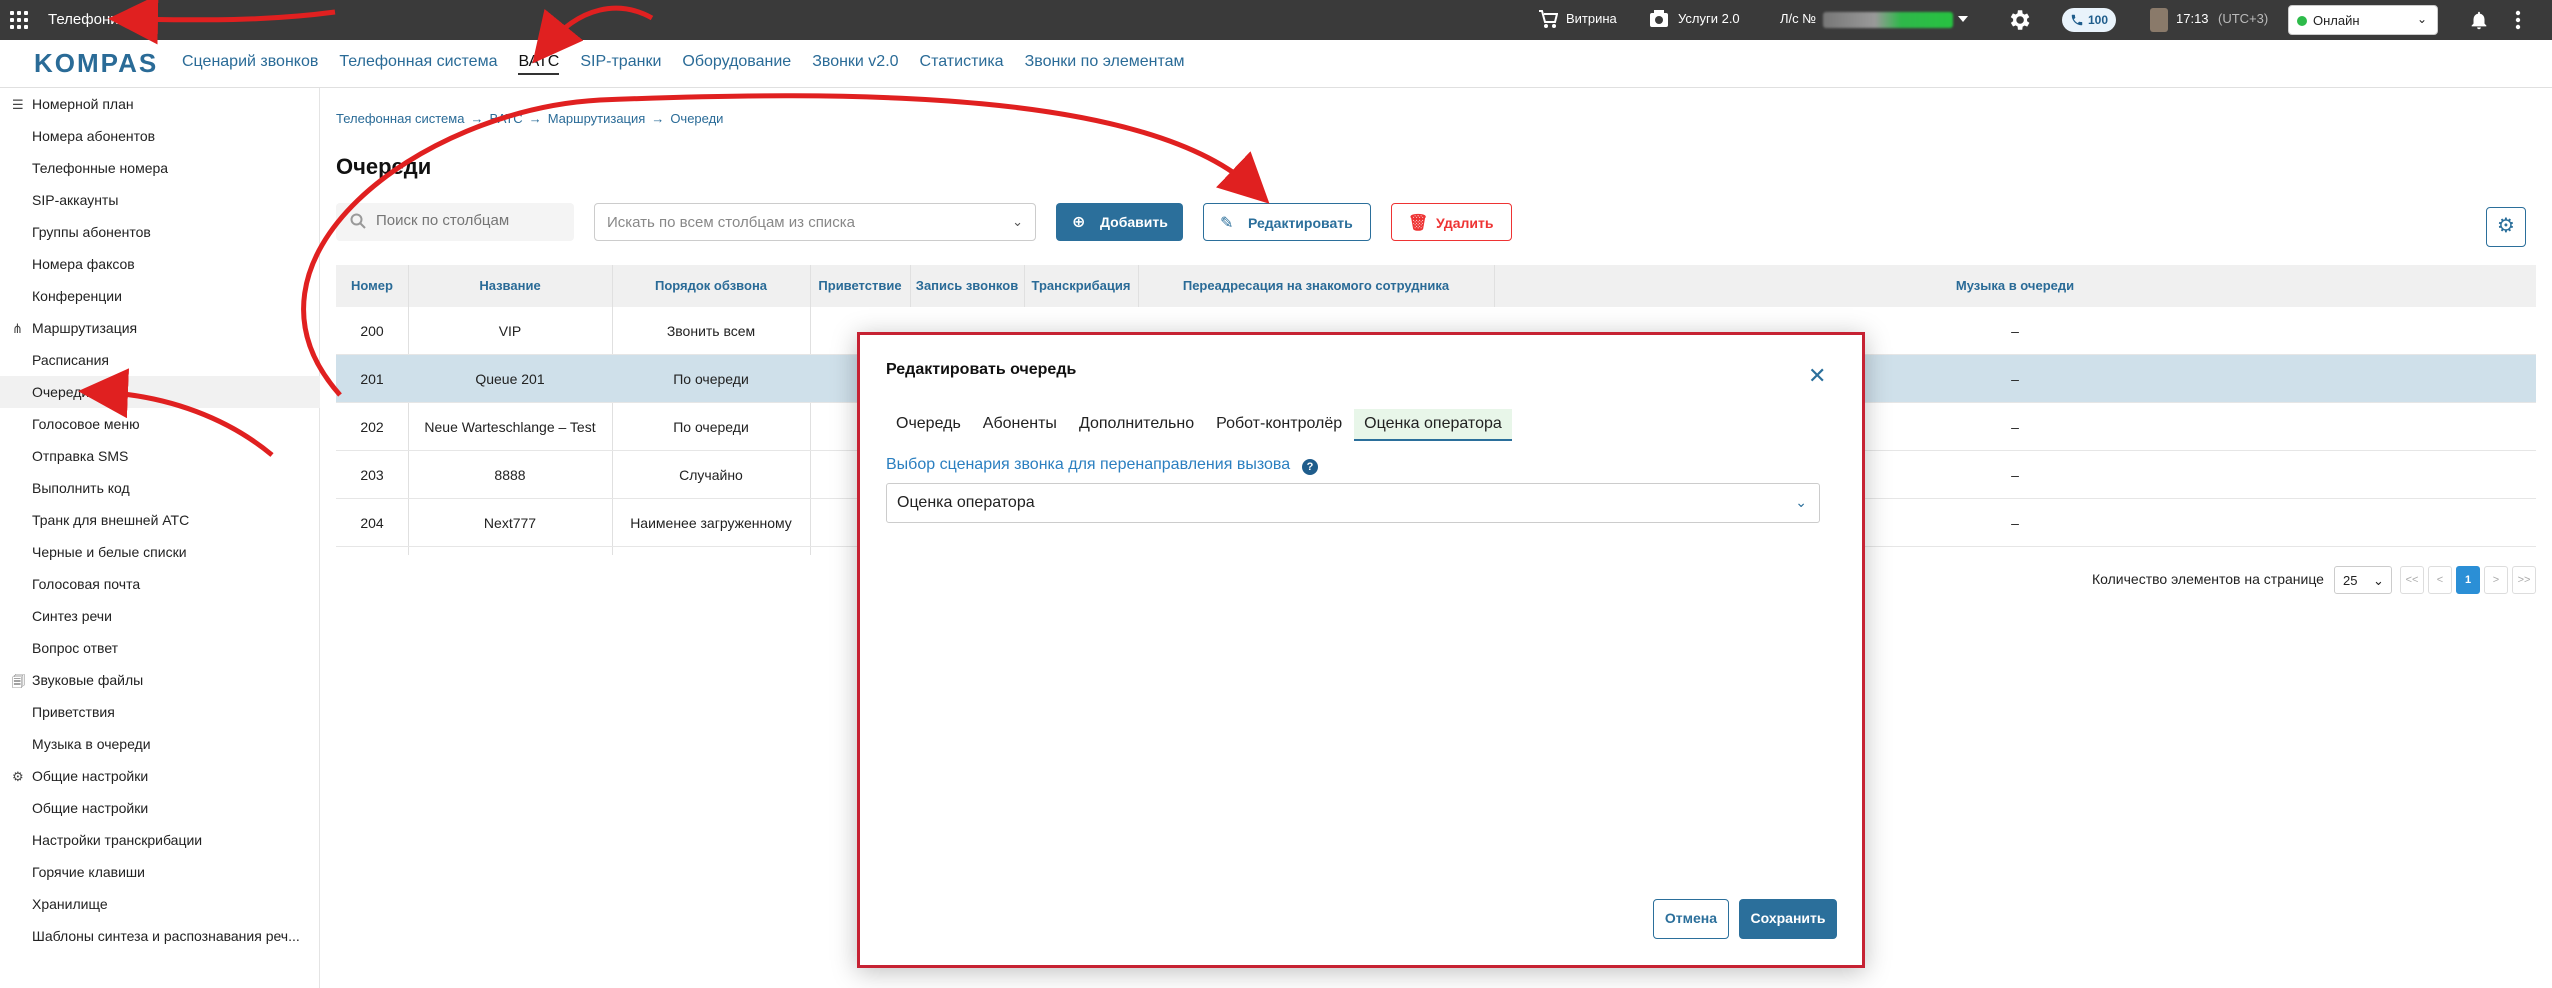  What do you see at coordinates (160, 680) in the screenshot?
I see `sidebar-group-sound-files: 🗐 Звуковые файлы` at bounding box center [160, 680].